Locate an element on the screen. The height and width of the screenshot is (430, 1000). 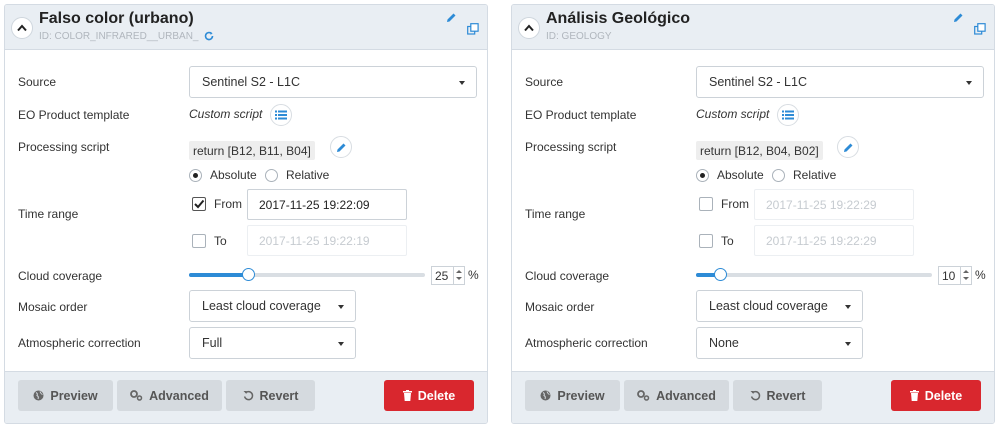
from-date-input: 2017-11-25 19:22:29 is located at coordinates (834, 204).